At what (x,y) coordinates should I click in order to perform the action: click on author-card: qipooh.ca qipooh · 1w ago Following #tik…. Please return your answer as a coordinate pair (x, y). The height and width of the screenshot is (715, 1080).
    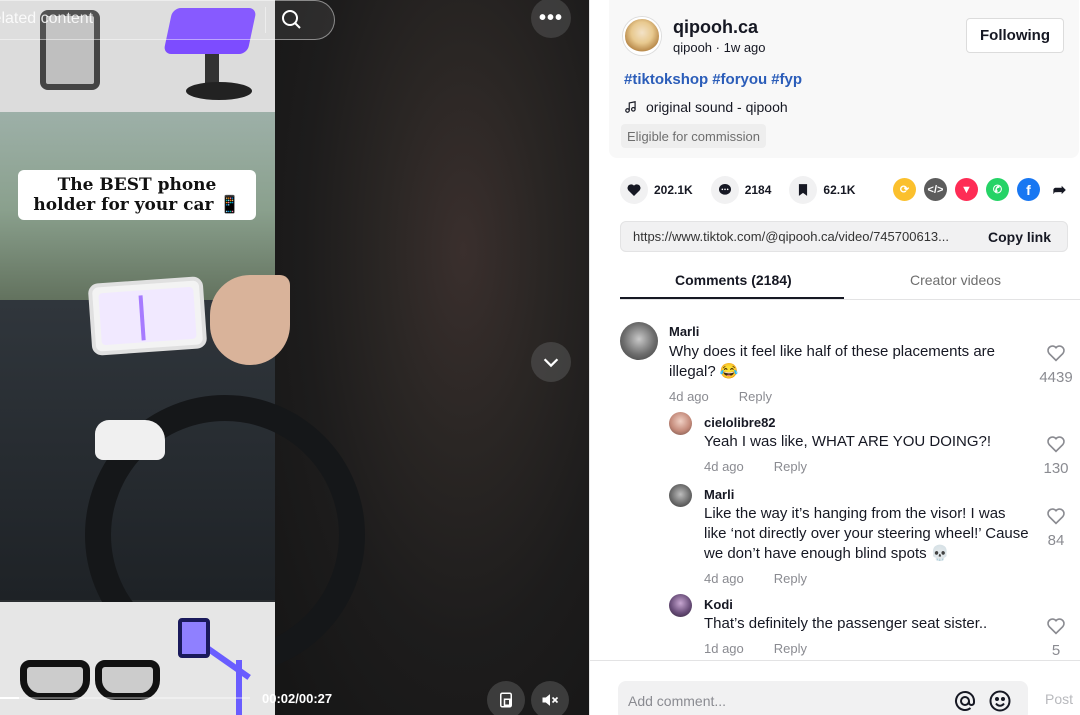
    Looking at the image, I should click on (844, 79).